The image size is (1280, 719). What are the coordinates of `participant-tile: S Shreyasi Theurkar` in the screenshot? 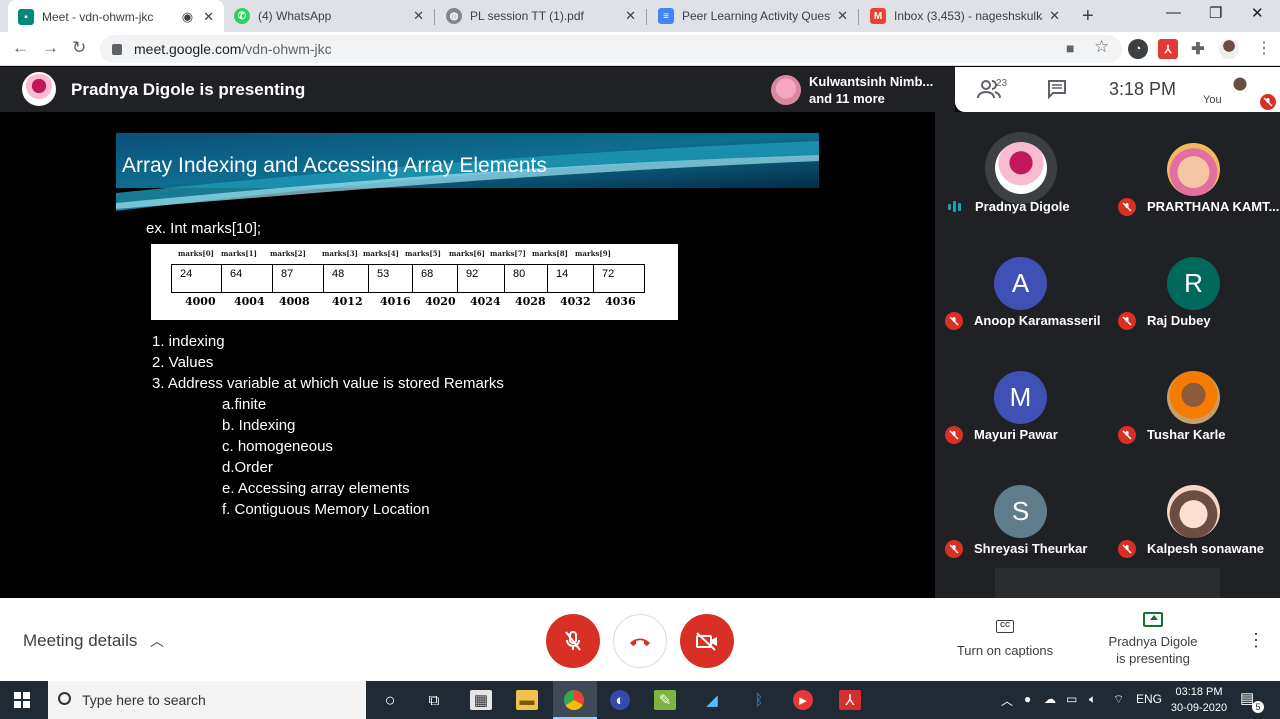 It's located at (1021, 511).